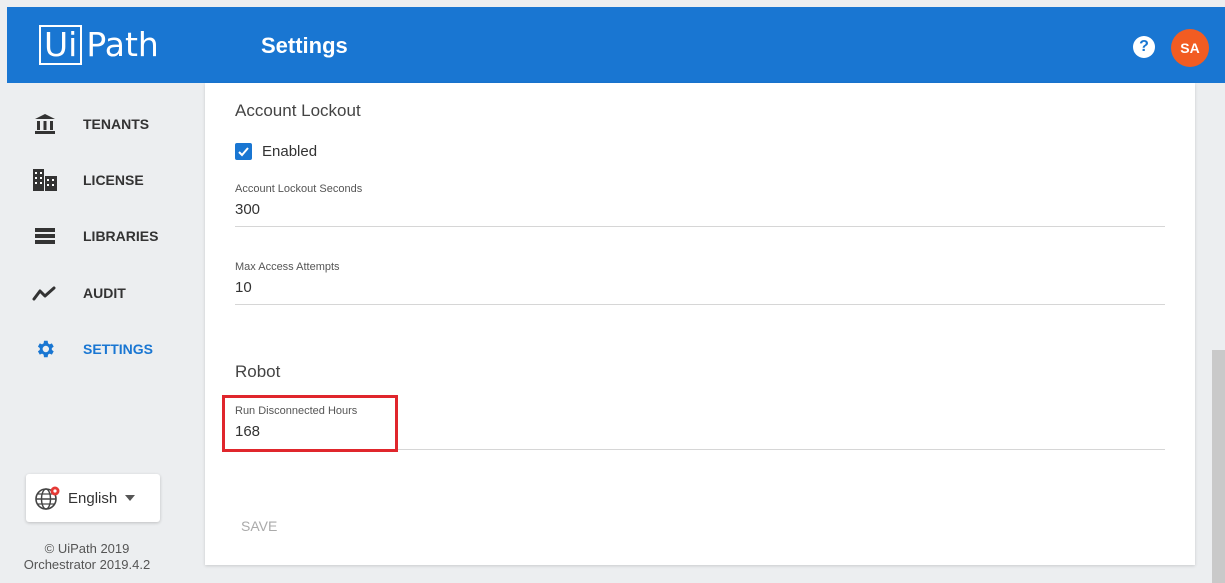 The width and height of the screenshot is (1225, 583). I want to click on sidebar-item-label: AUDIT, so click(104, 293).